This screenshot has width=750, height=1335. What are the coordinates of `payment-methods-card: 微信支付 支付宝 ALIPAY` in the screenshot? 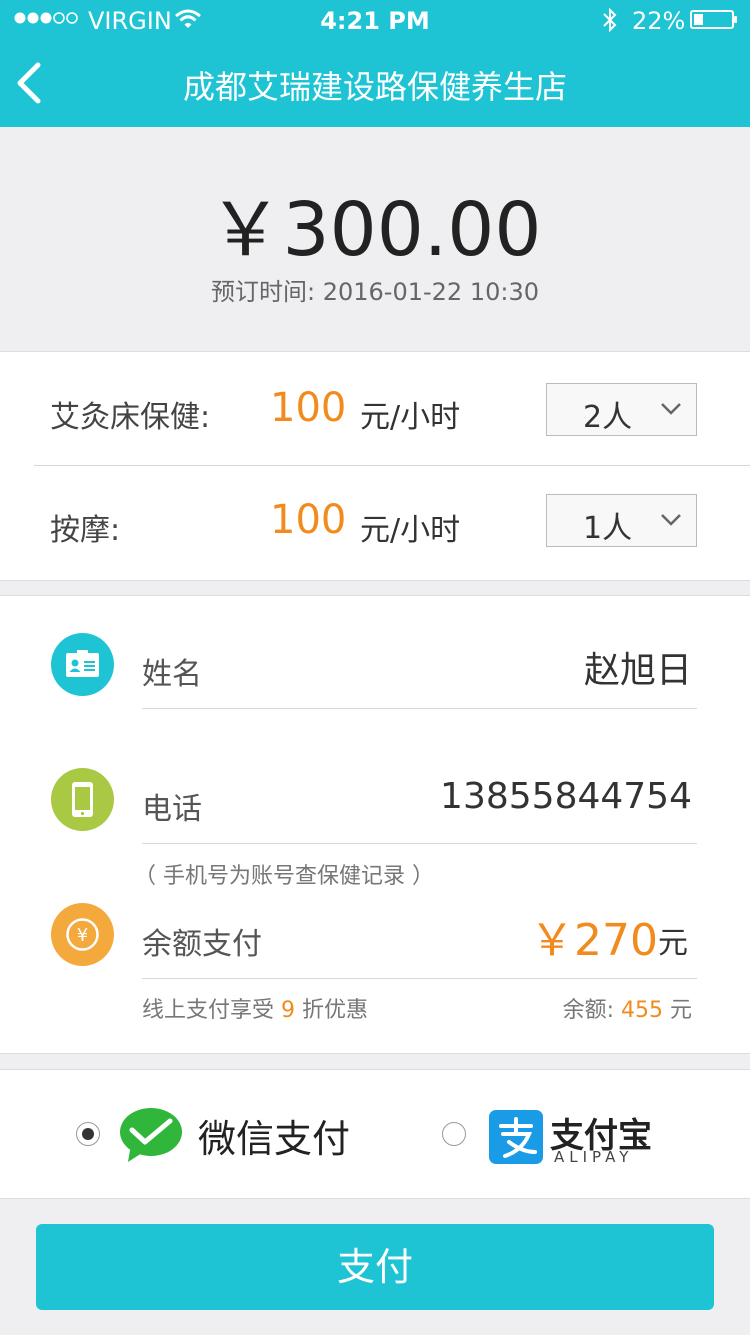 It's located at (375, 1134).